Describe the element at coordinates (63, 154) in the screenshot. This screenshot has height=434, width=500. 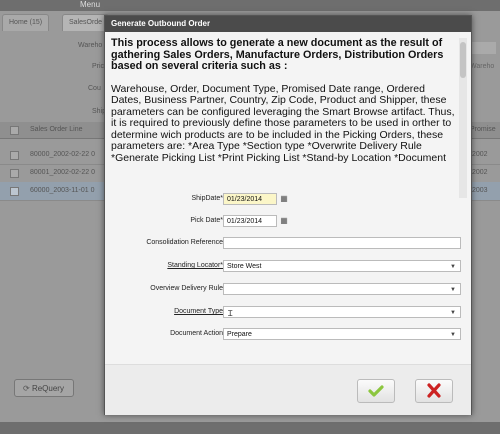
I see `row-label: 80000_2002-02-22 0` at that location.